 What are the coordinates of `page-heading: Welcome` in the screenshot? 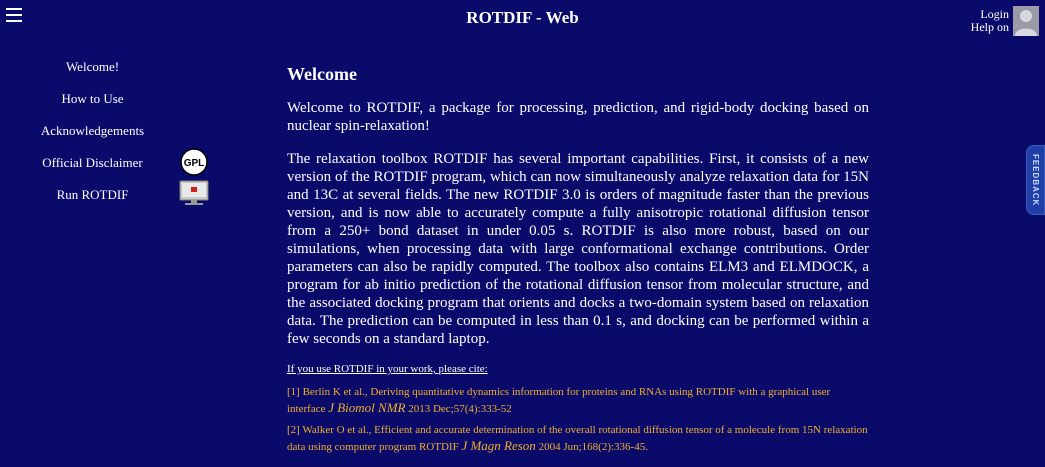 It's located at (322, 74).